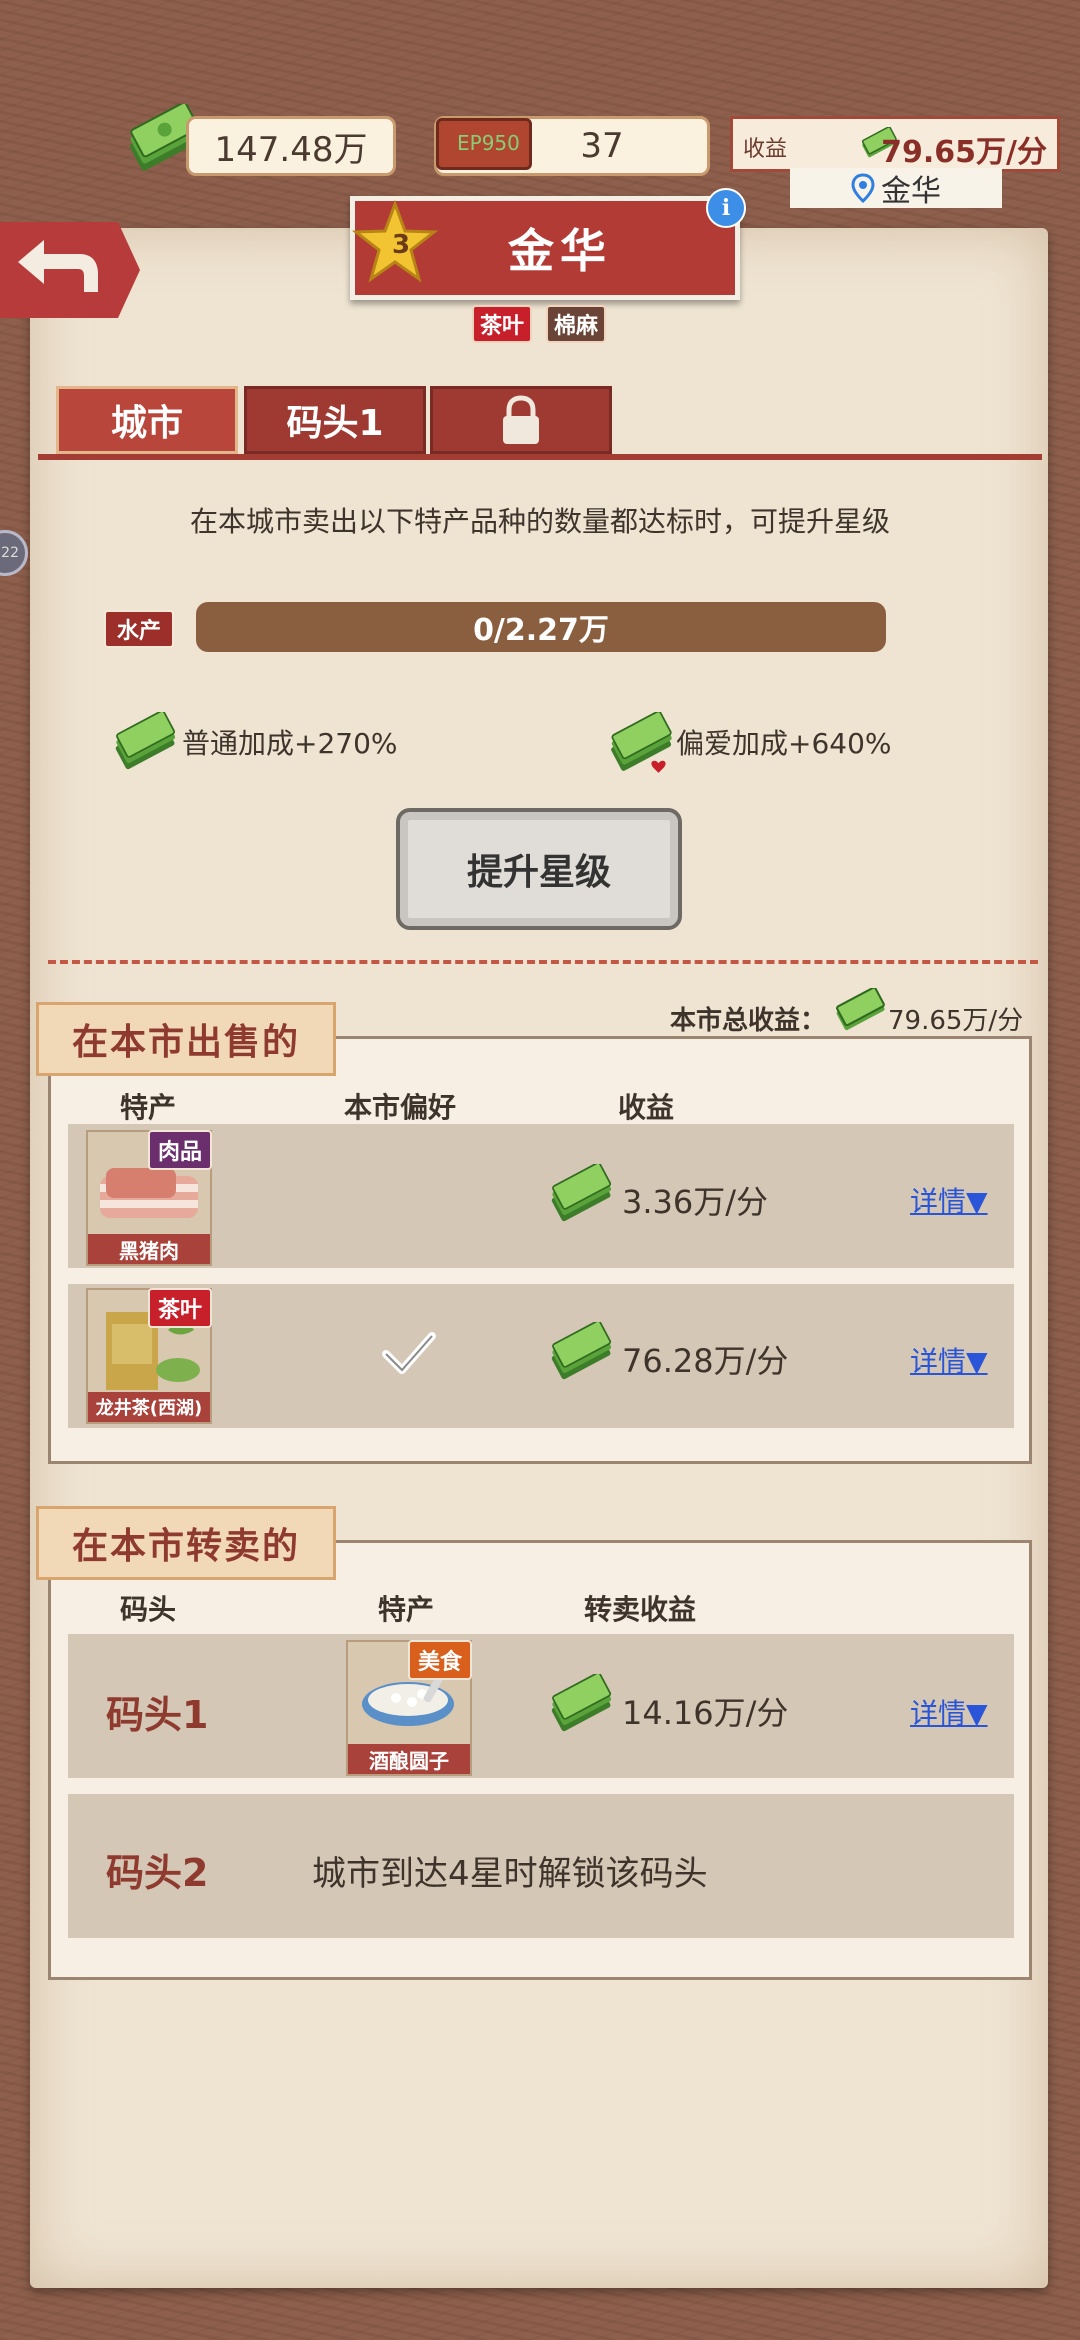 The image size is (1080, 2340). Describe the element at coordinates (291, 149) in the screenshot. I see `cash-amount: 147.48万` at that location.